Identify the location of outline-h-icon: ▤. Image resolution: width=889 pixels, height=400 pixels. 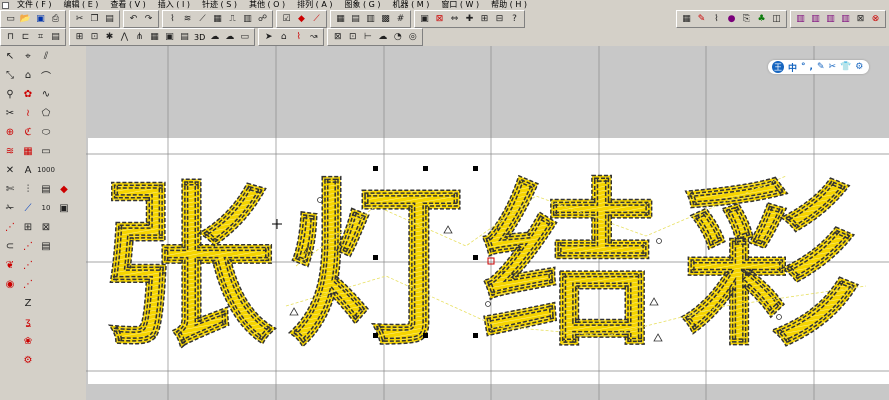
(184, 37).